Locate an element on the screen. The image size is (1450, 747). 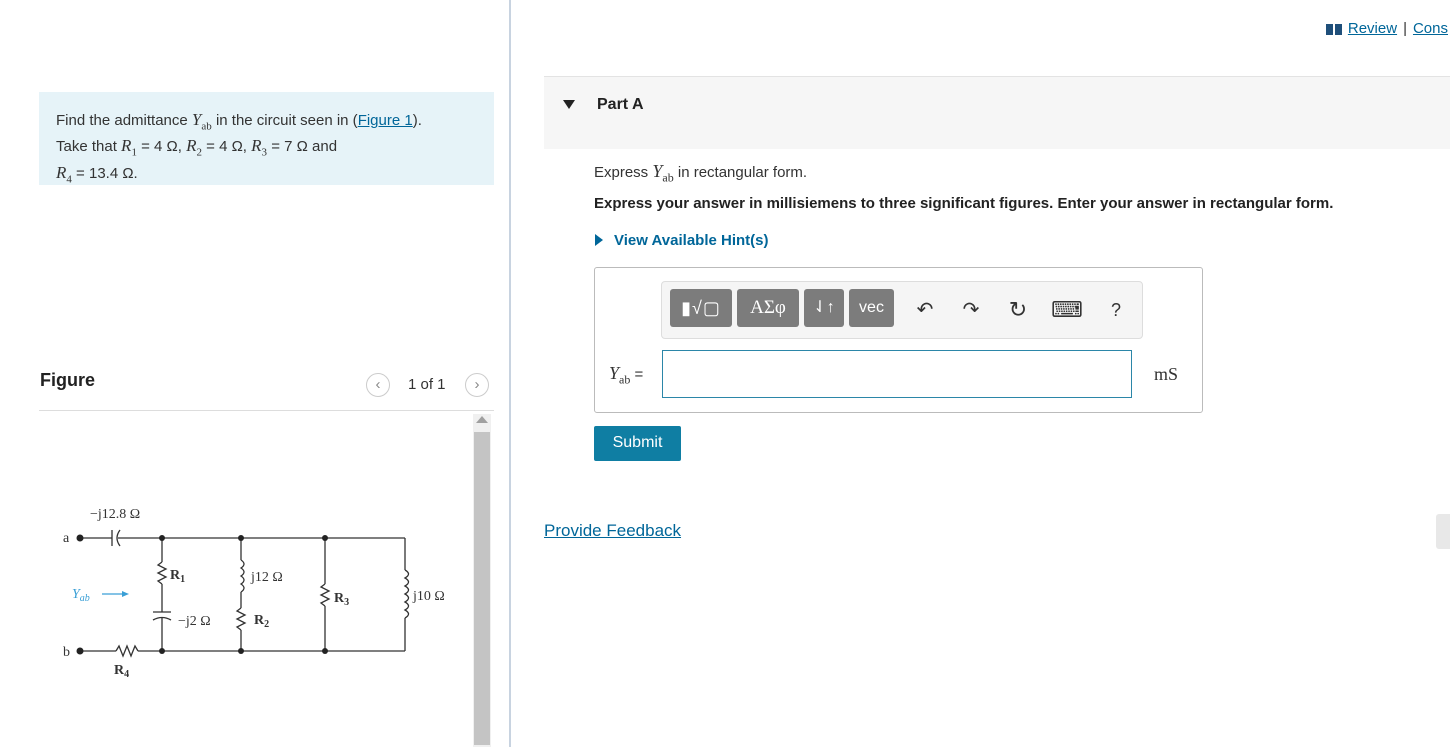
figure-divider is located at coordinates (266, 410).